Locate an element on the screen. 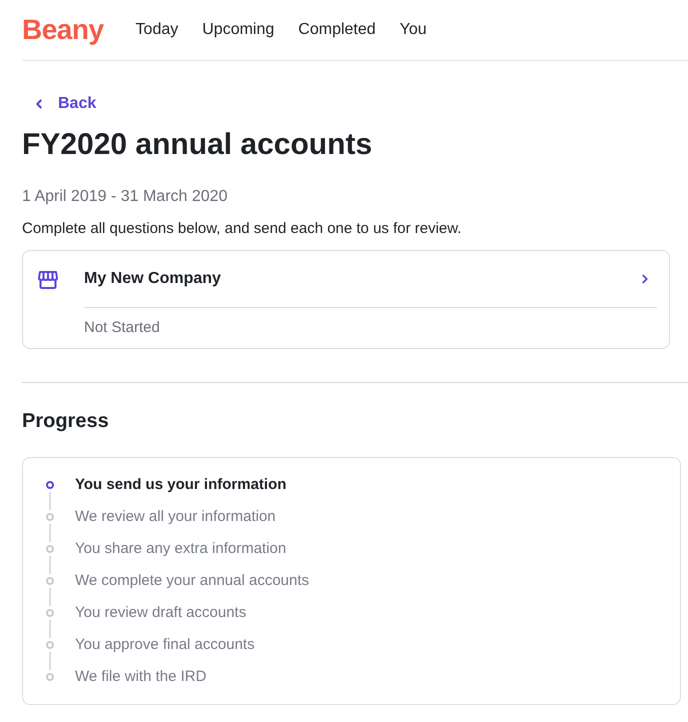 This screenshot has height=722, width=688. step-label: You approve final accounts is located at coordinates (165, 644).